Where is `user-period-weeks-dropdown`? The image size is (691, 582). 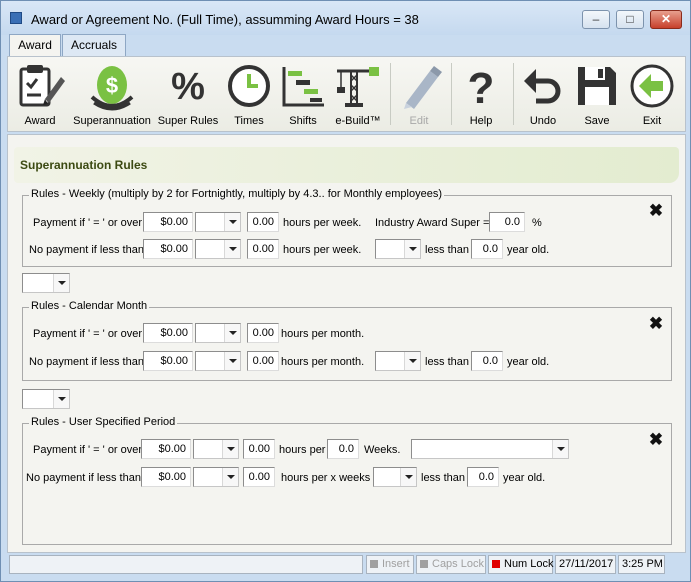
user-period-weeks-dropdown is located at coordinates (490, 449).